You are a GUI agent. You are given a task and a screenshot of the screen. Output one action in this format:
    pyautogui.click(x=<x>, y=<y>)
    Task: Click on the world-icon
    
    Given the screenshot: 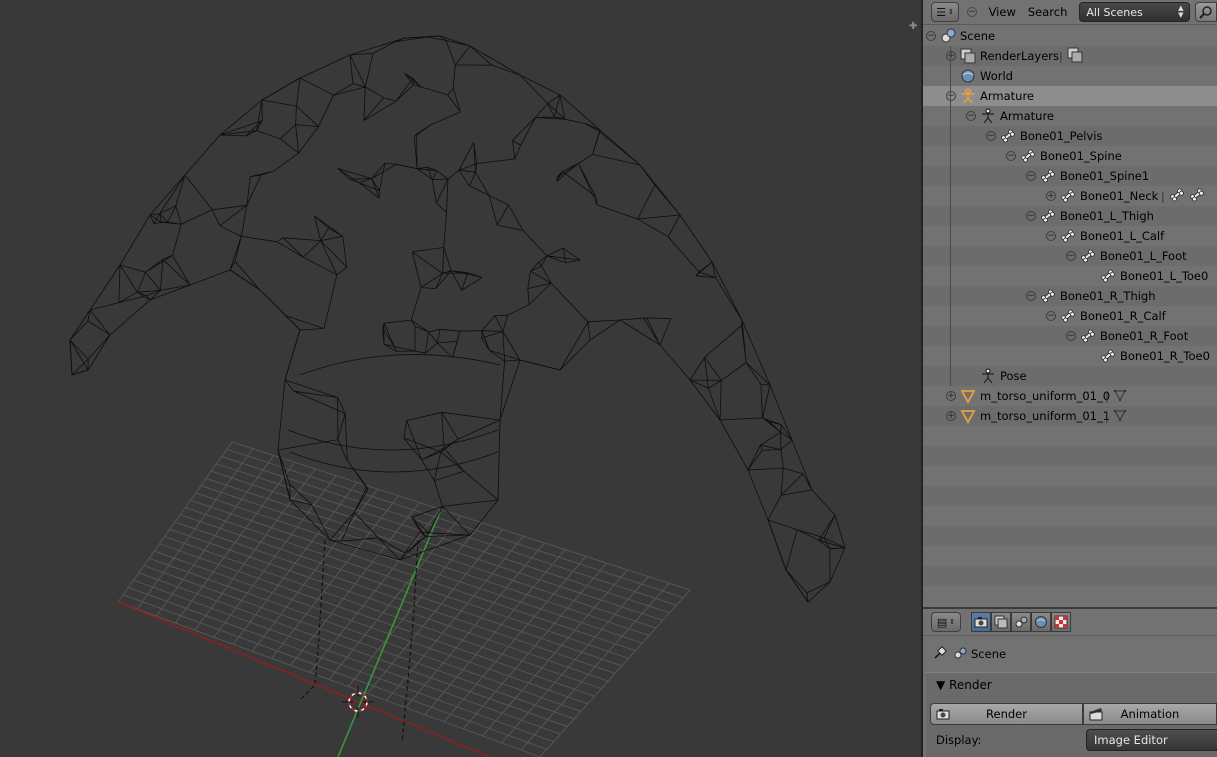 What is the action you would take?
    pyautogui.click(x=968, y=76)
    